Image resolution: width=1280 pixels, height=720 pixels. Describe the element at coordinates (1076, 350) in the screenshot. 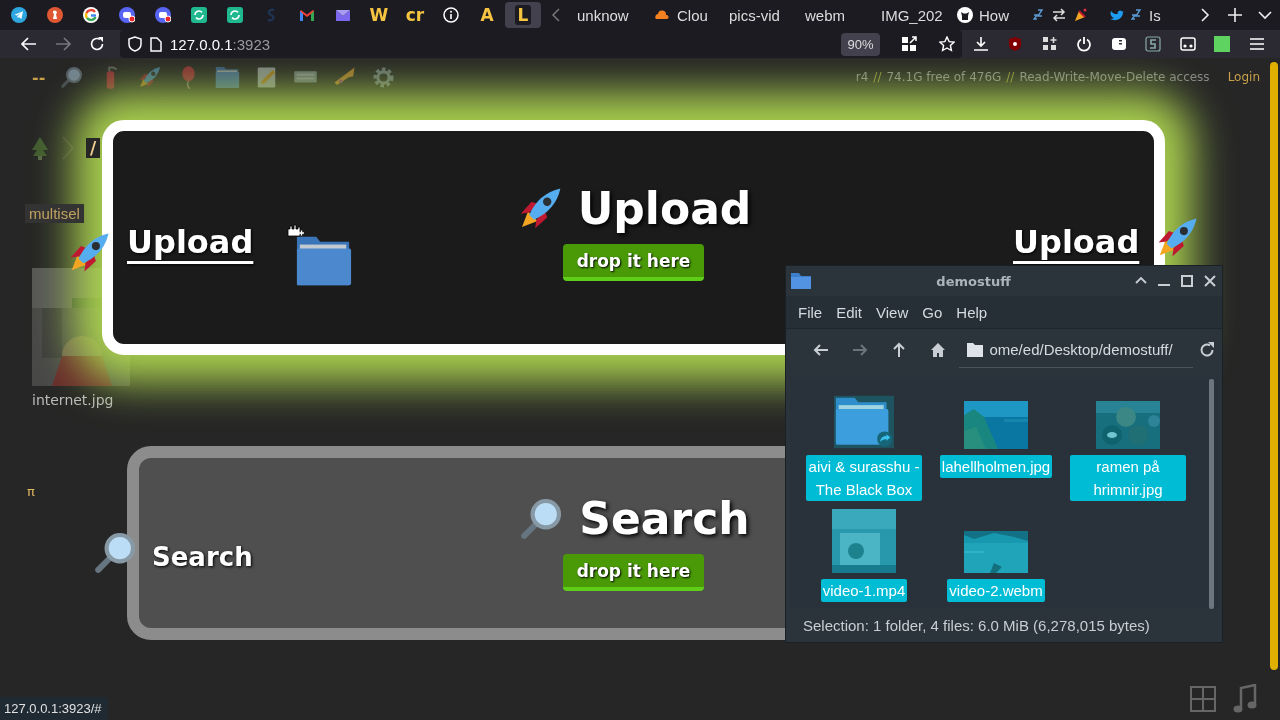

I see `path-field: ome/ed/Desktop/demostuff/` at that location.